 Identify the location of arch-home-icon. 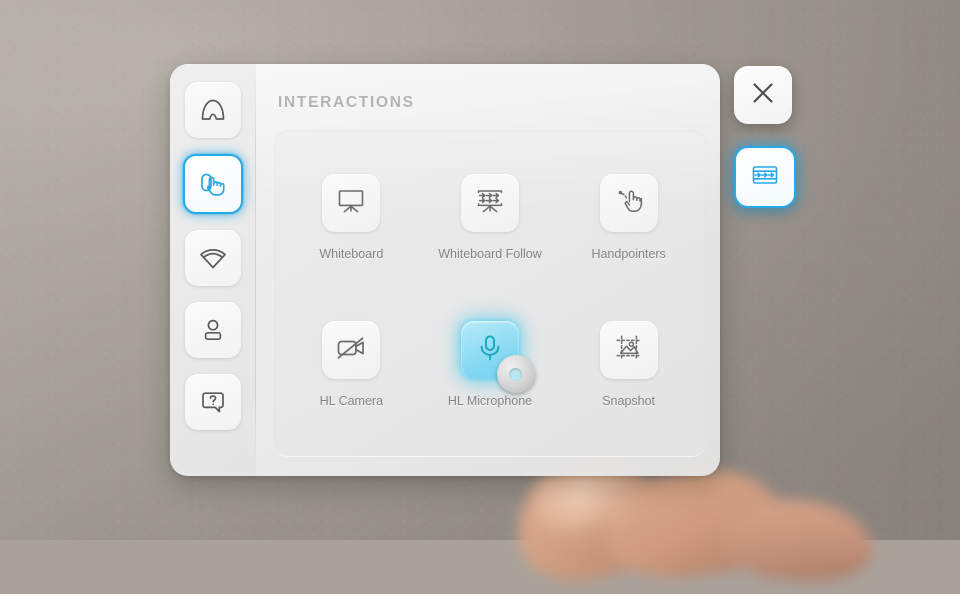
(213, 110).